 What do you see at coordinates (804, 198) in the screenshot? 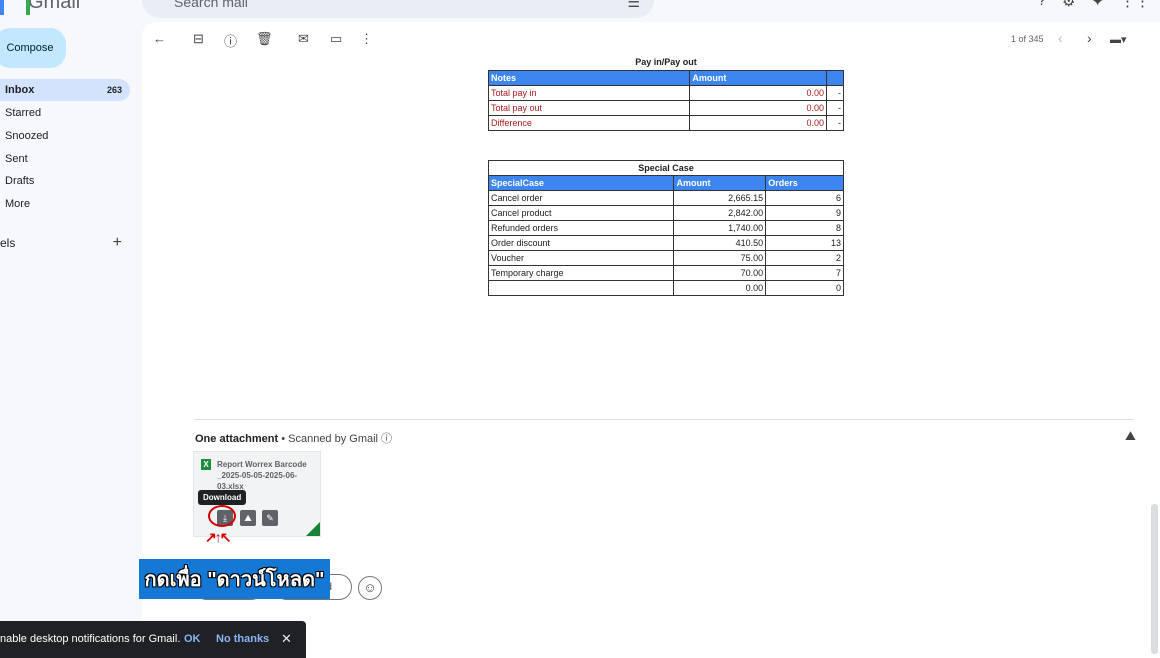
I see `table-cell: 6` at bounding box center [804, 198].